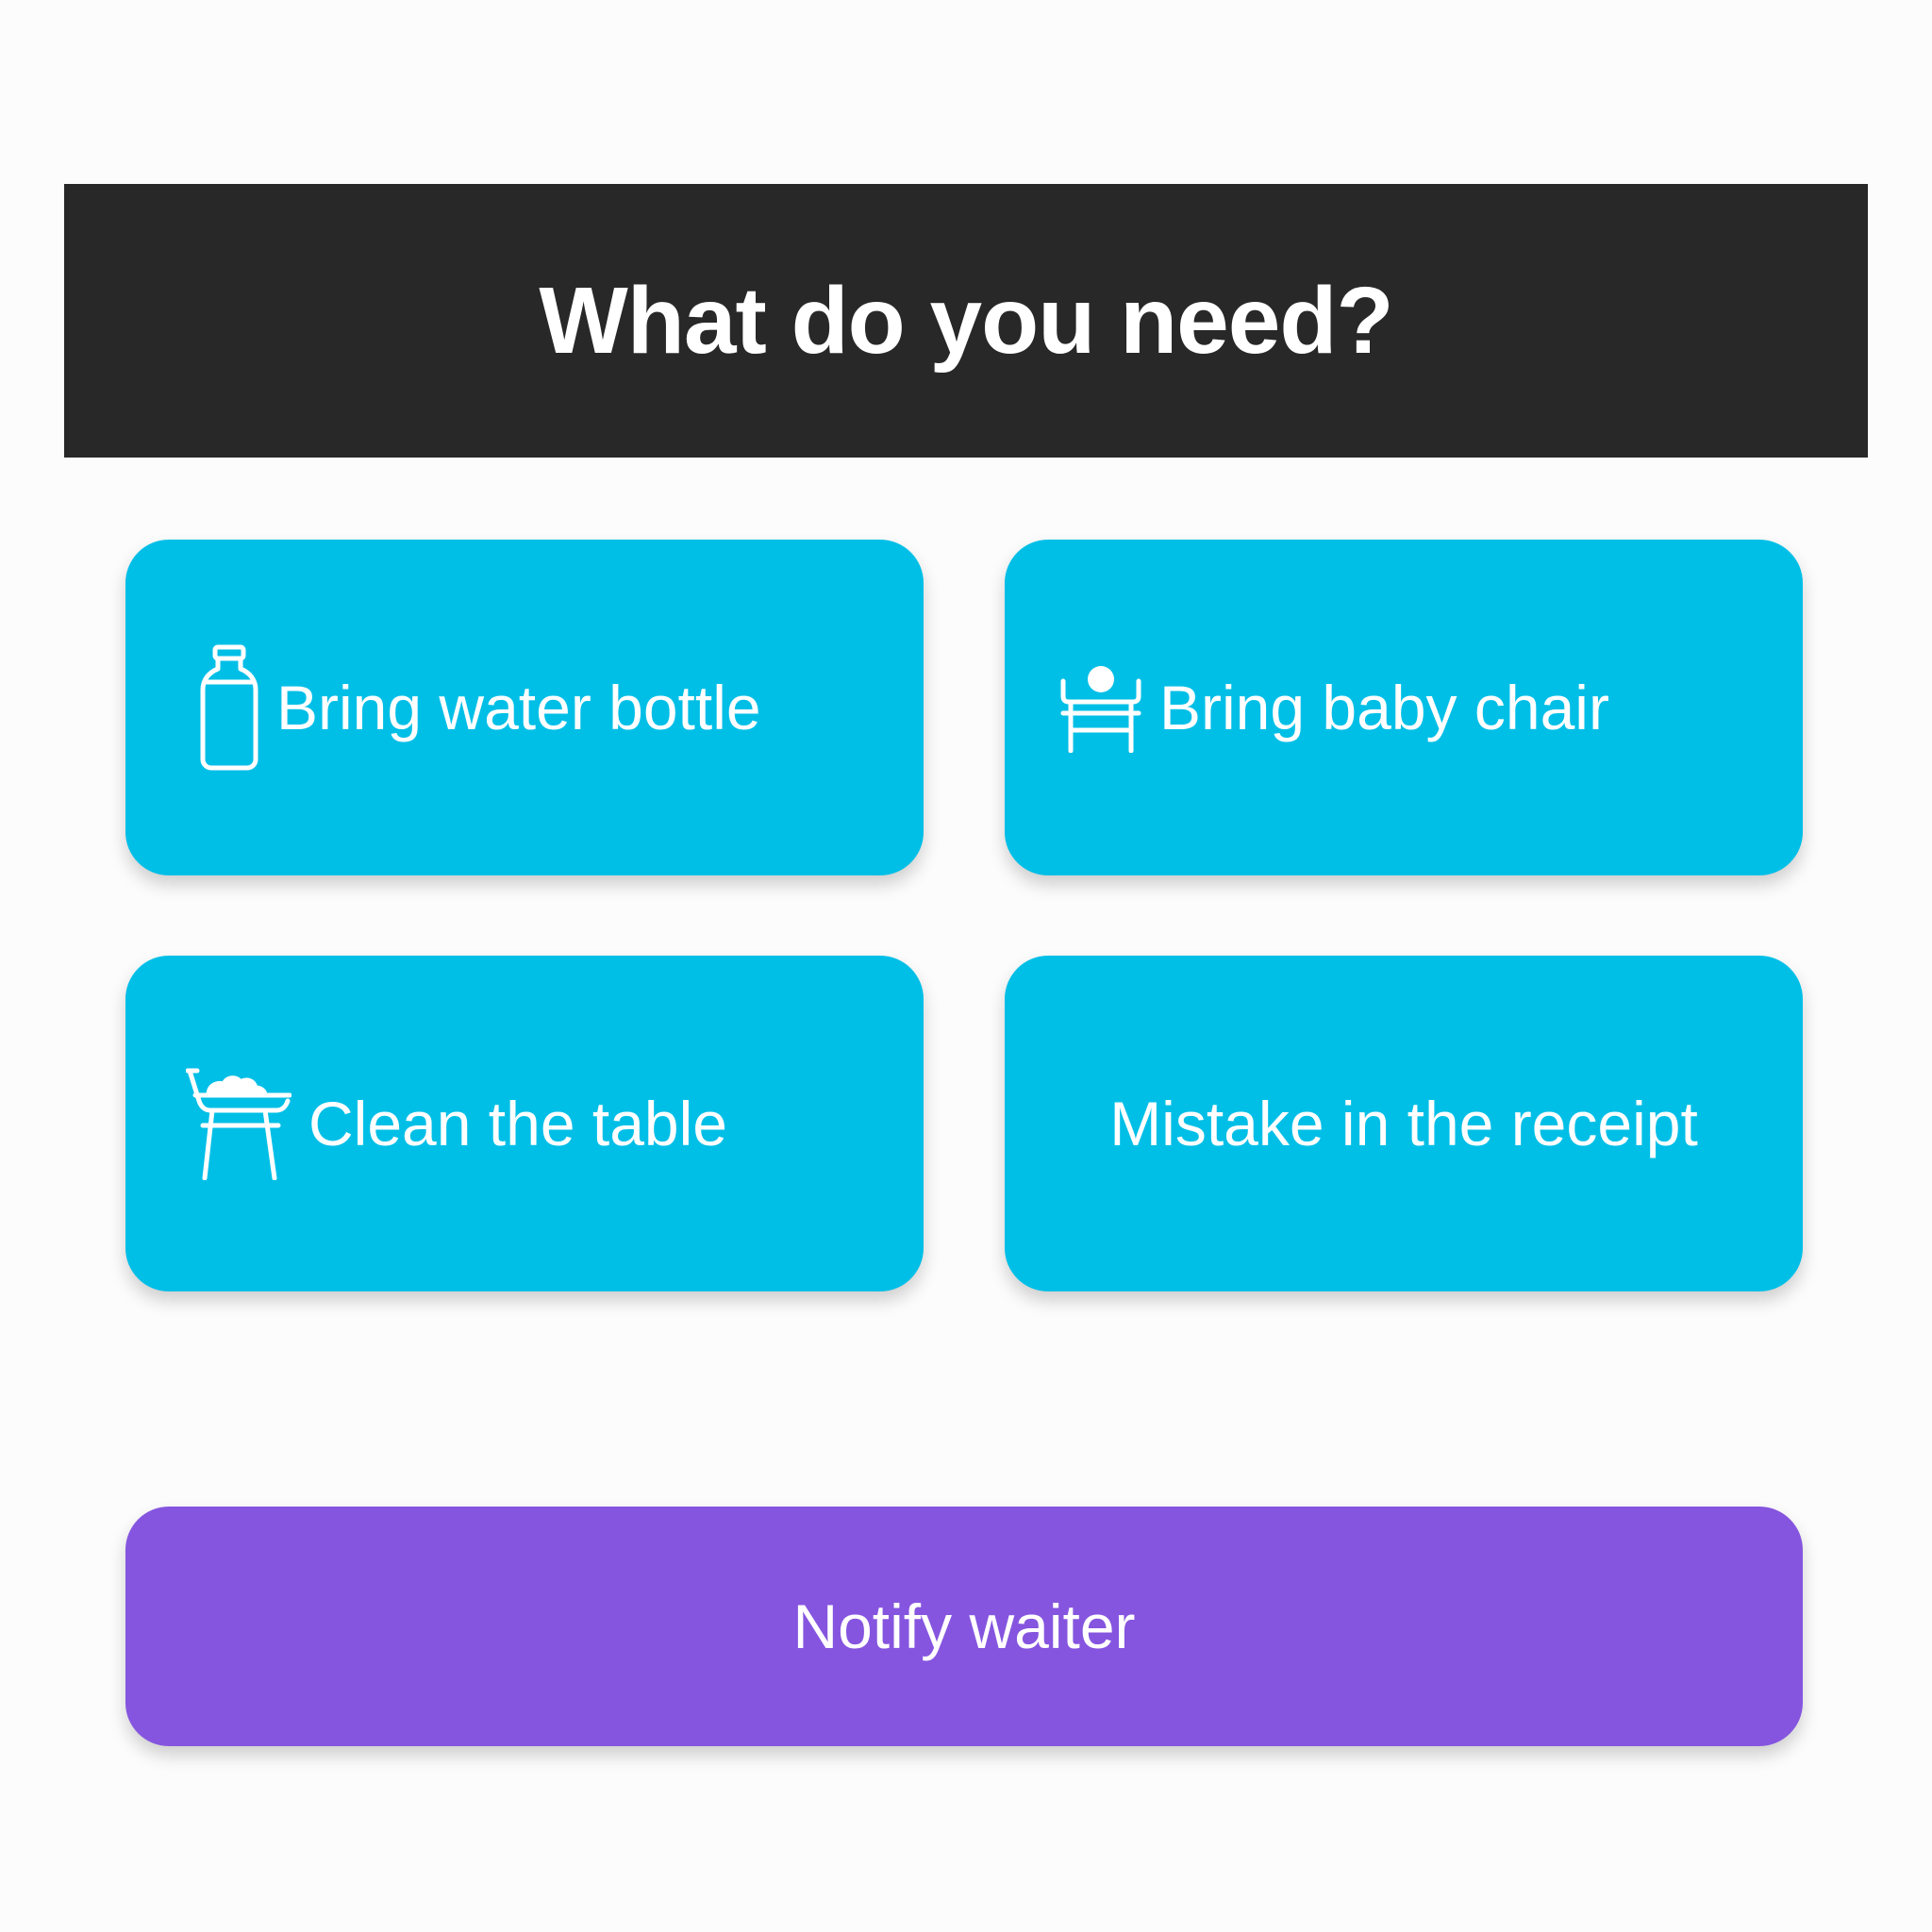  What do you see at coordinates (518, 708) in the screenshot?
I see `option-label: Bring water bottle` at bounding box center [518, 708].